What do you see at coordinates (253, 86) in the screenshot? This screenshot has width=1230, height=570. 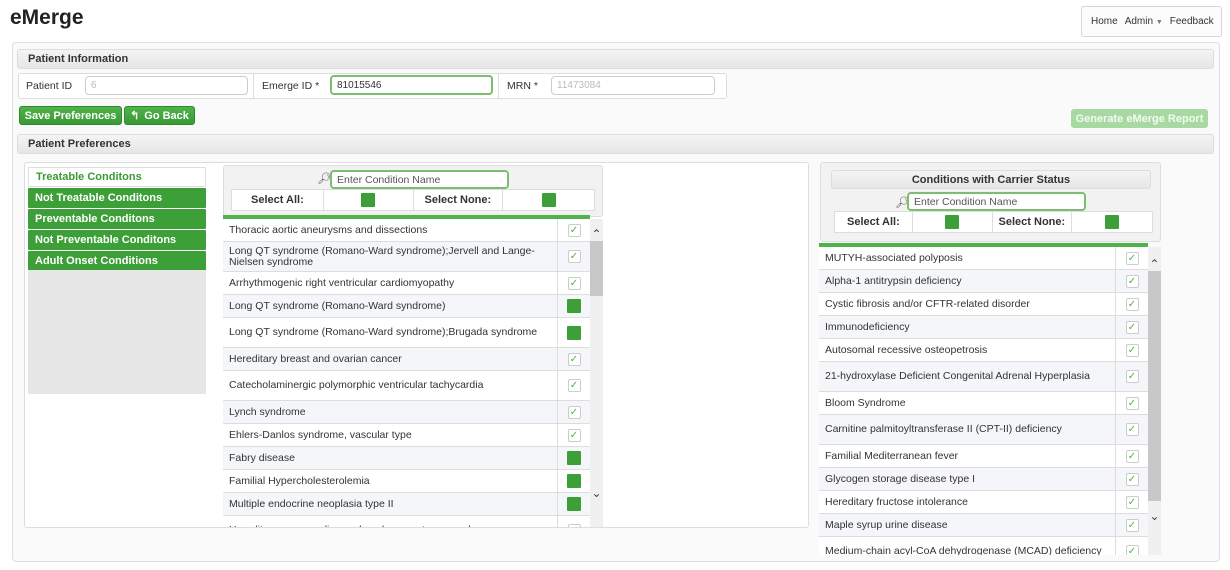 I see `field-divider` at bounding box center [253, 86].